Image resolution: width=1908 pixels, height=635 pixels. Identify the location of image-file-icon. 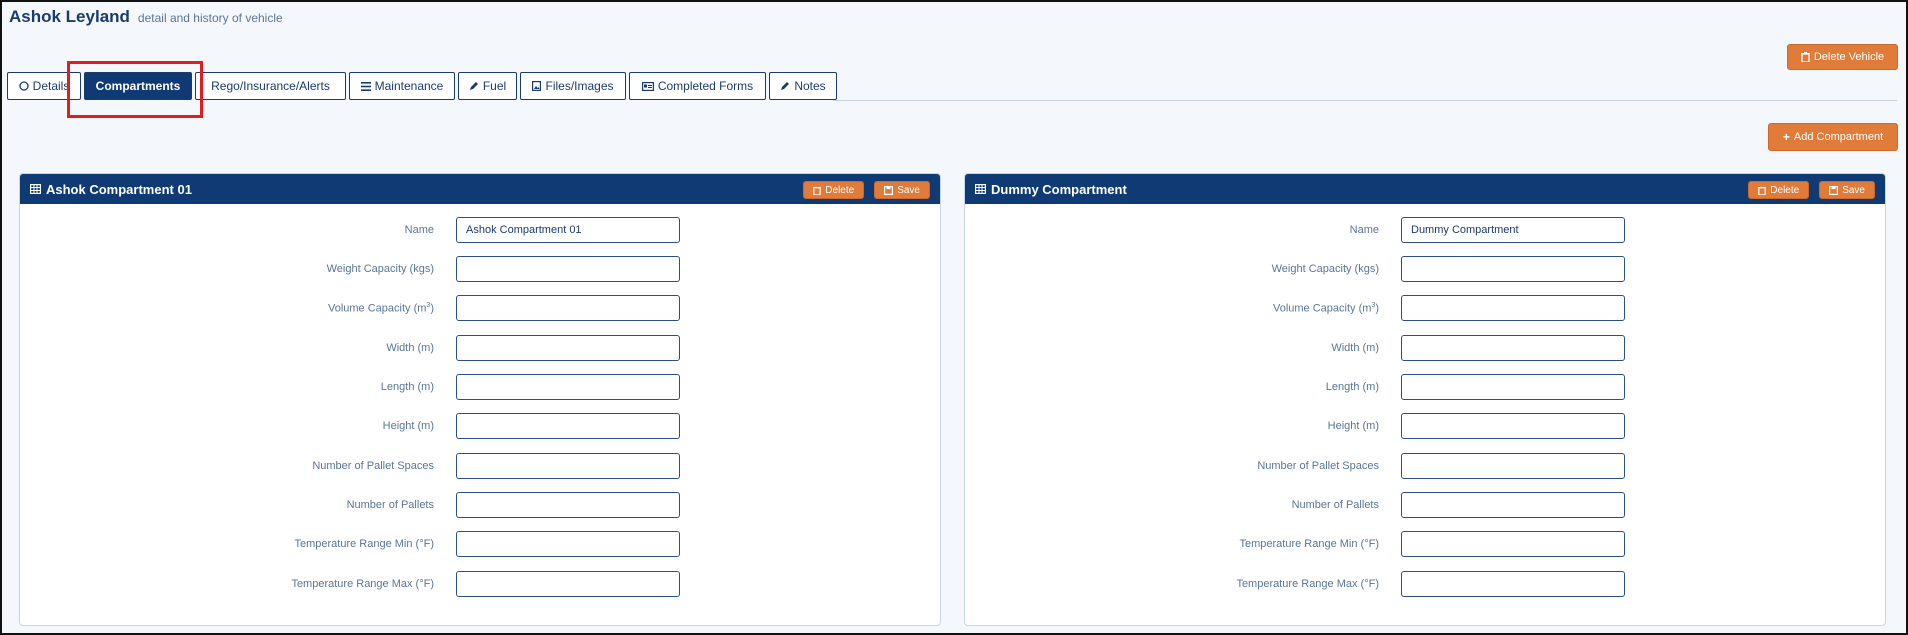
(537, 86).